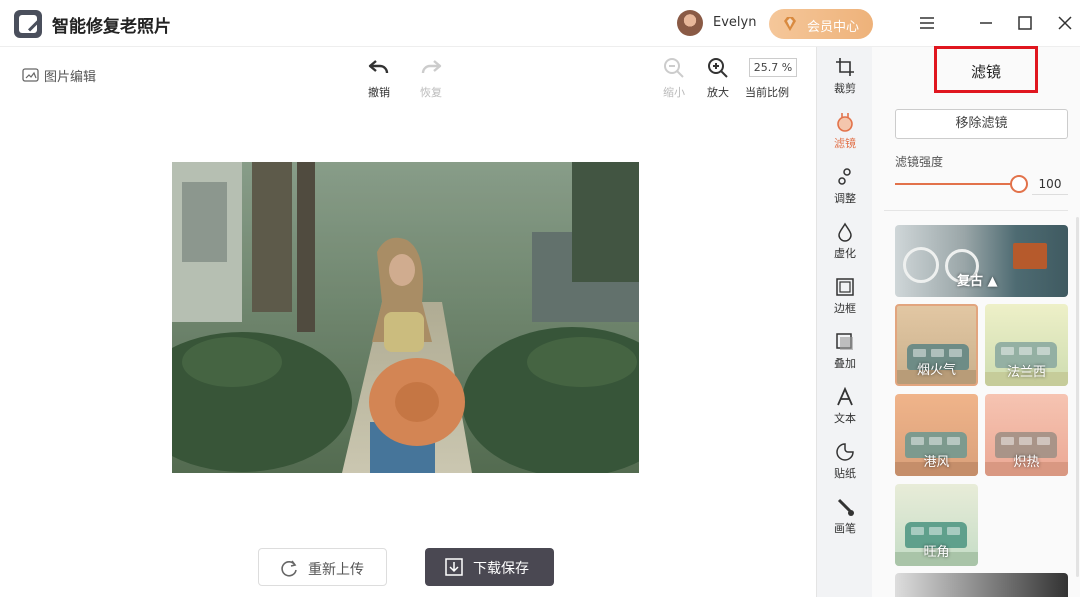 This screenshot has width=1080, height=597. I want to click on crop-icon, so click(845, 67).